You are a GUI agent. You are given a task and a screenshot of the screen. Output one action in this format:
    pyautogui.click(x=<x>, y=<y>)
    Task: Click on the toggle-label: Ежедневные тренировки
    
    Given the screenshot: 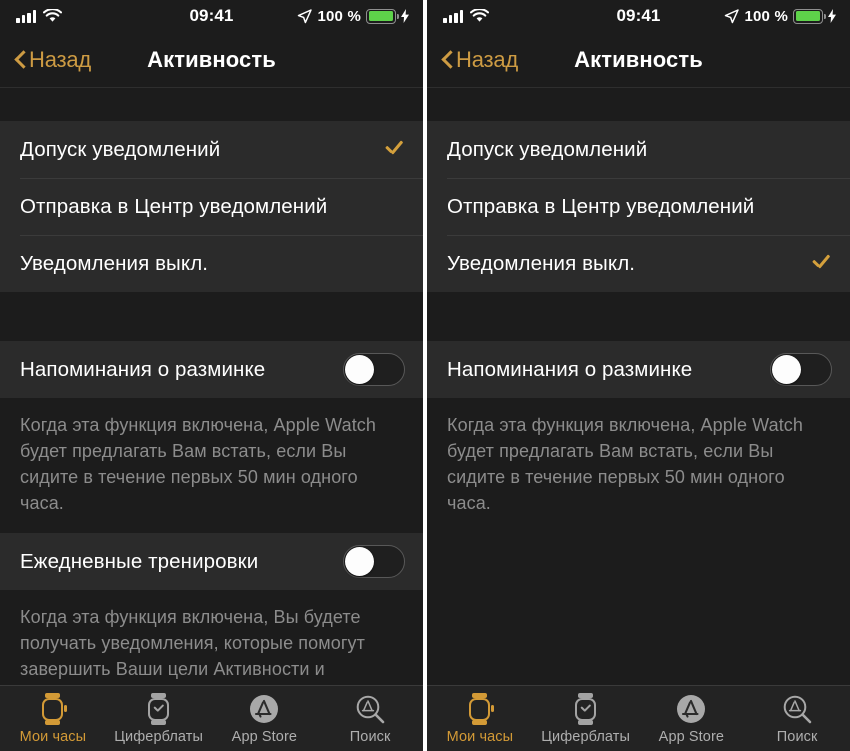 What is the action you would take?
    pyautogui.click(x=139, y=561)
    